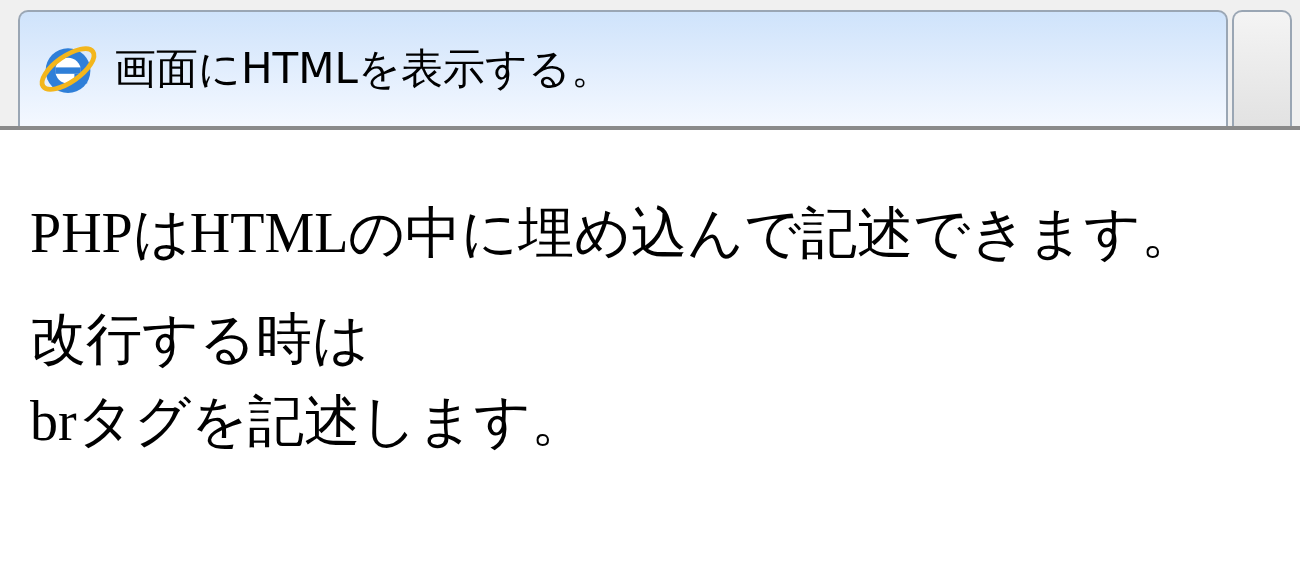 Image resolution: width=1300 pixels, height=573 pixels. I want to click on browser-tab, so click(1262, 68).